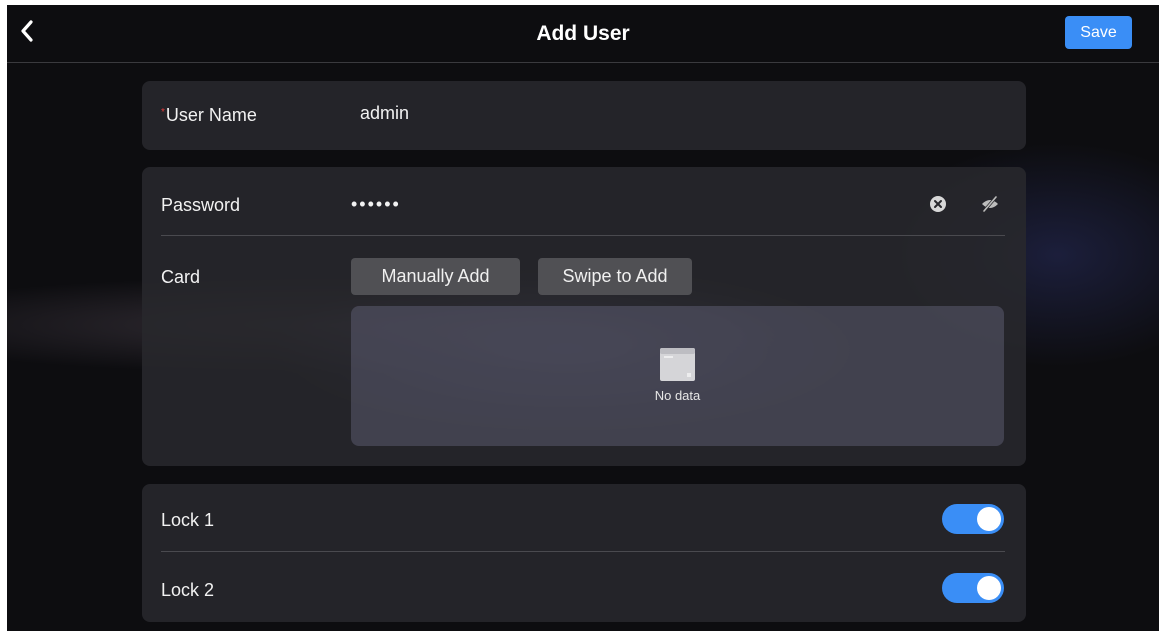 This screenshot has height=631, width=1159. I want to click on toggle-visibility-button, so click(990, 204).